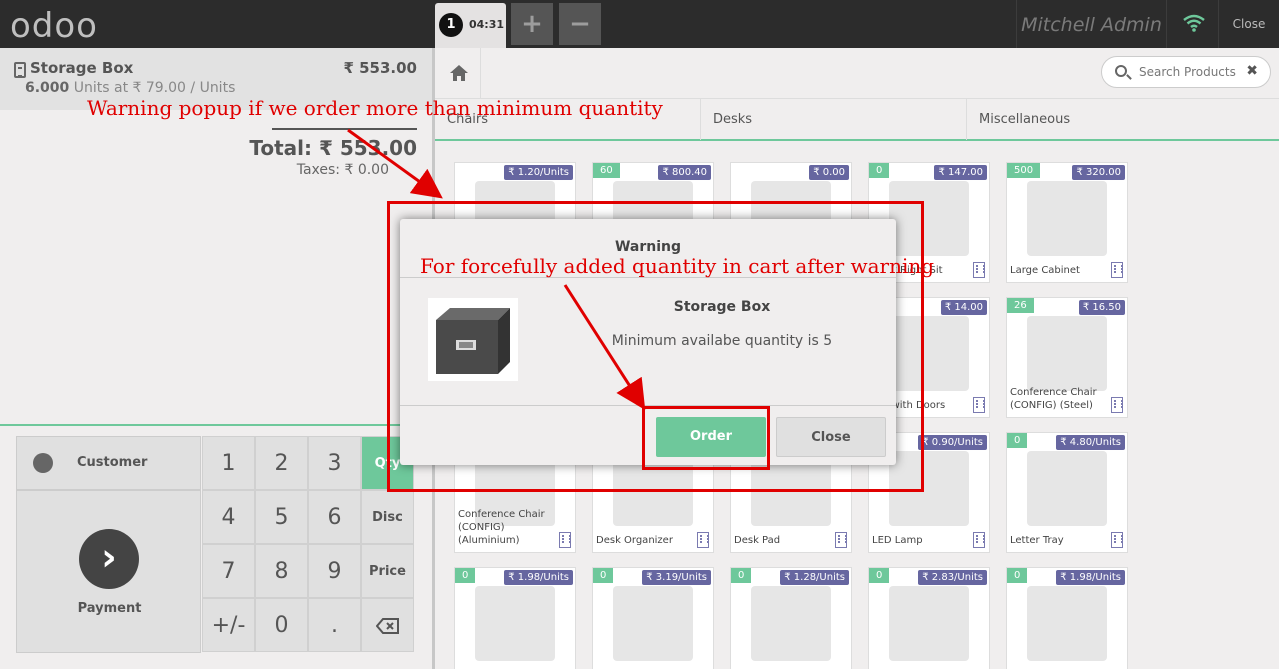 This screenshot has height=669, width=1279. I want to click on annotation-arrows, so click(496, 269).